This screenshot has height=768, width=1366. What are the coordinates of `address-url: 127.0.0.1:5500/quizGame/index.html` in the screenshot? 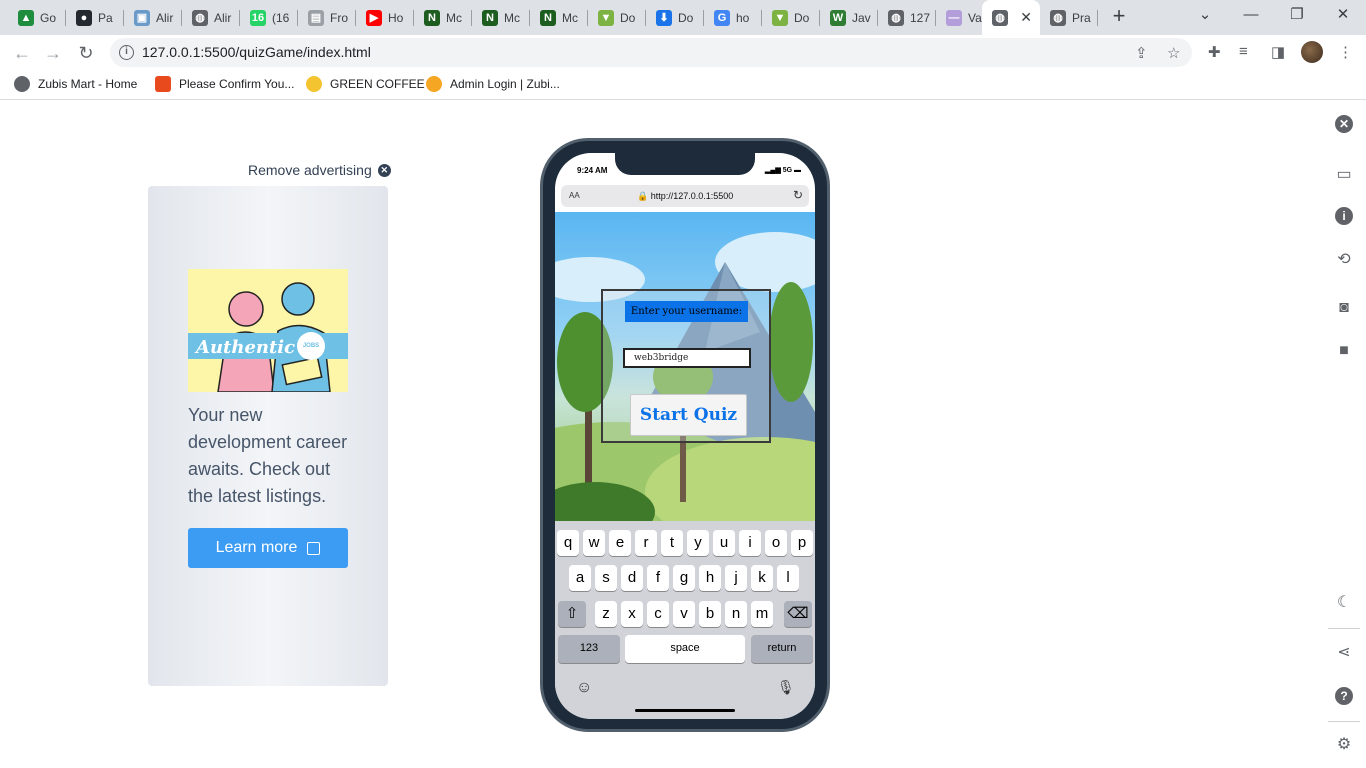 It's located at (256, 52).